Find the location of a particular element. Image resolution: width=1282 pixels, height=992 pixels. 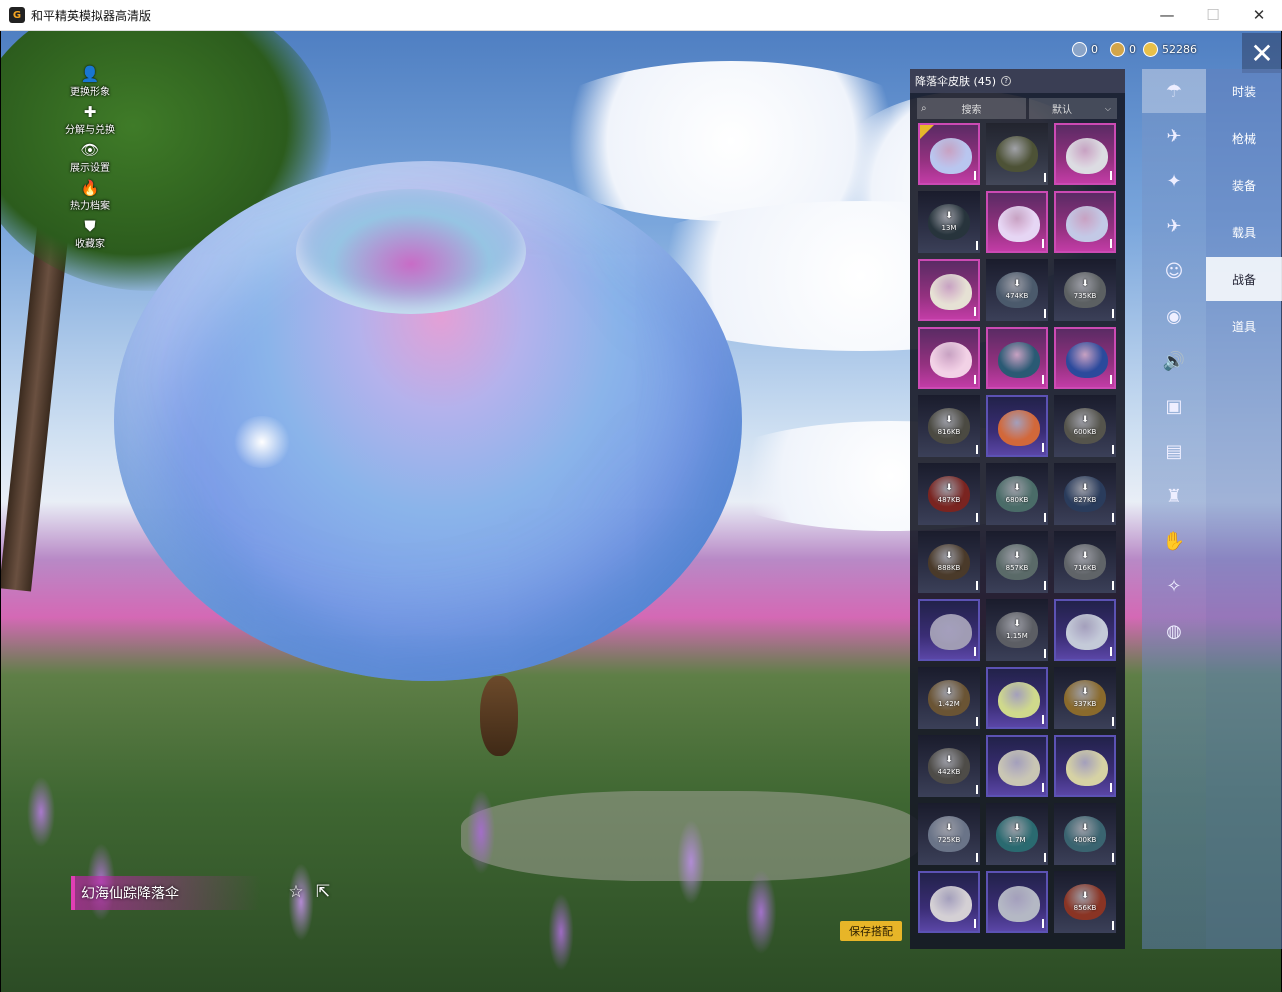

sound-icon: 🔊 is located at coordinates (1174, 361).